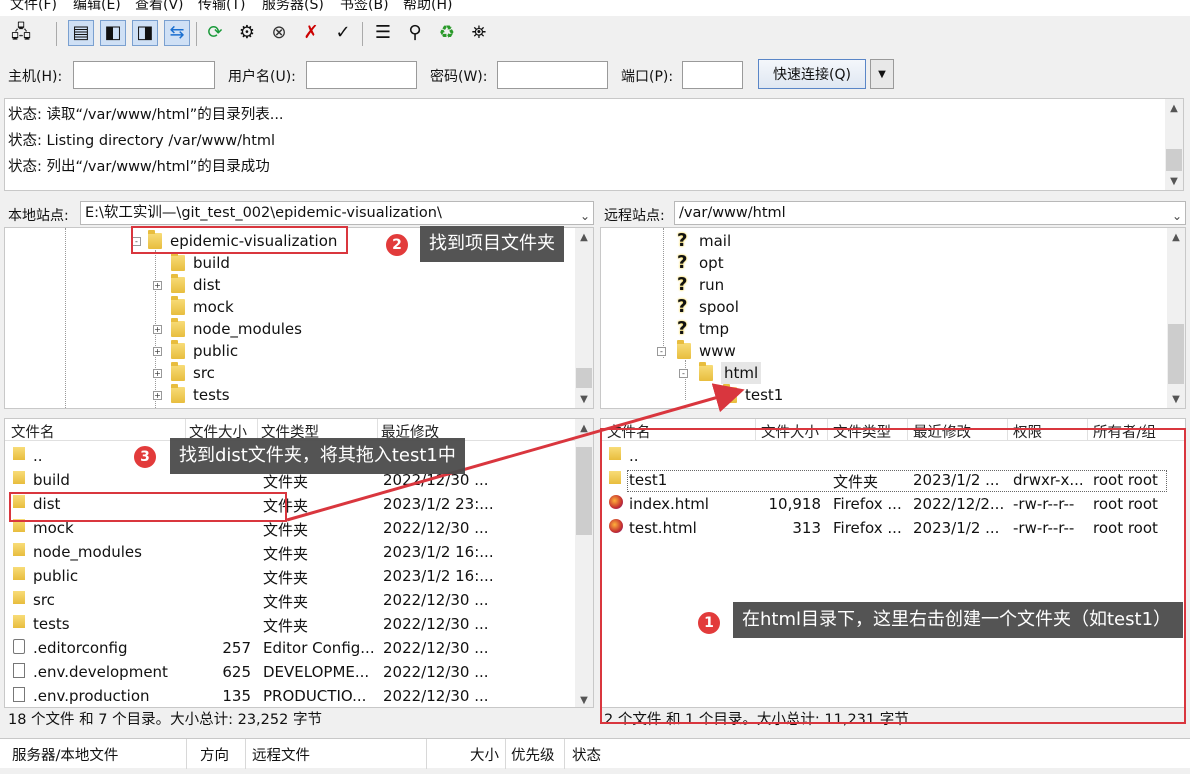 The image size is (1190, 774). What do you see at coordinates (317, 456) in the screenshot?
I see `annotation-callout: 找到dist文件夹，将其拖入test1中` at bounding box center [317, 456].